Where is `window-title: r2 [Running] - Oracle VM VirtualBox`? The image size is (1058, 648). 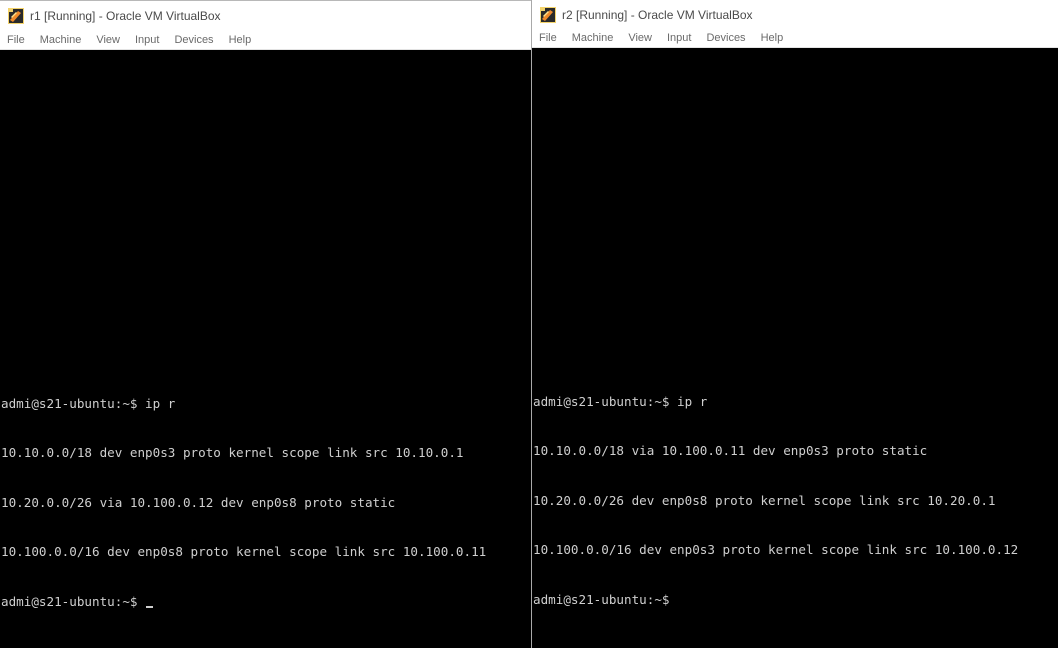 window-title: r2 [Running] - Oracle VM VirtualBox is located at coordinates (657, 14).